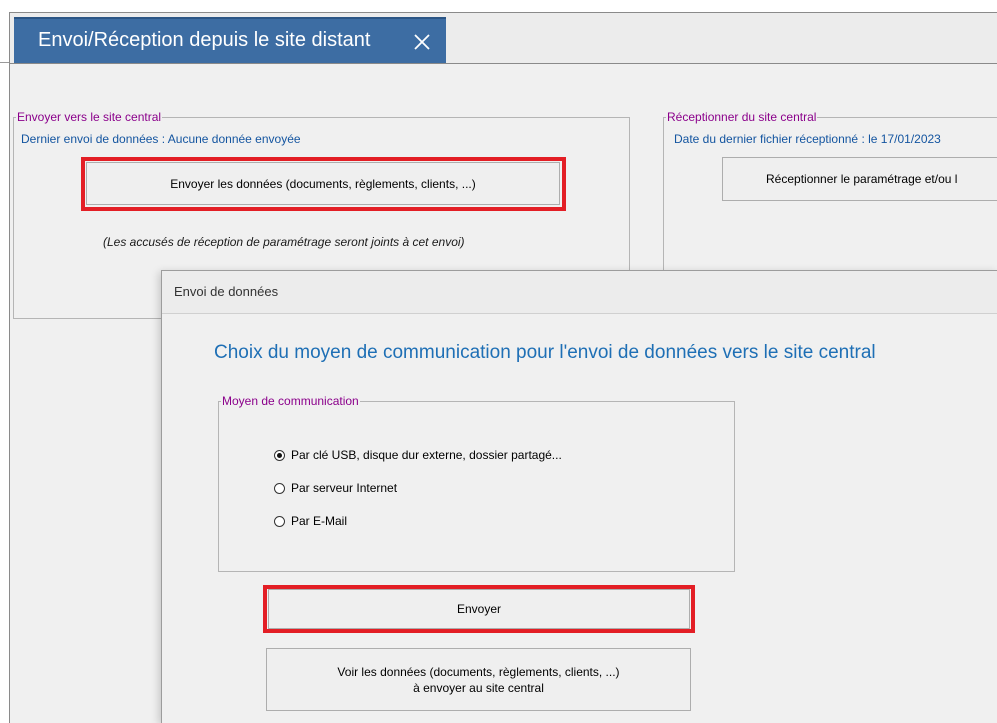  I want to click on send-button-highlight, so click(479, 609).